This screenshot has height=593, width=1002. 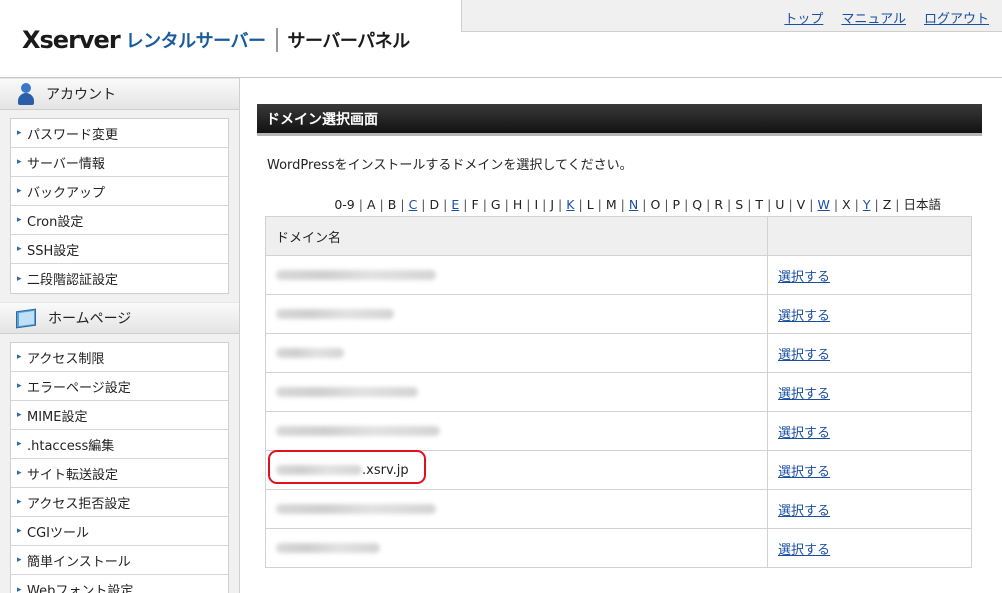 I want to click on sidebar-item-cgi-tools: ▸ CGIツール, so click(x=119, y=531).